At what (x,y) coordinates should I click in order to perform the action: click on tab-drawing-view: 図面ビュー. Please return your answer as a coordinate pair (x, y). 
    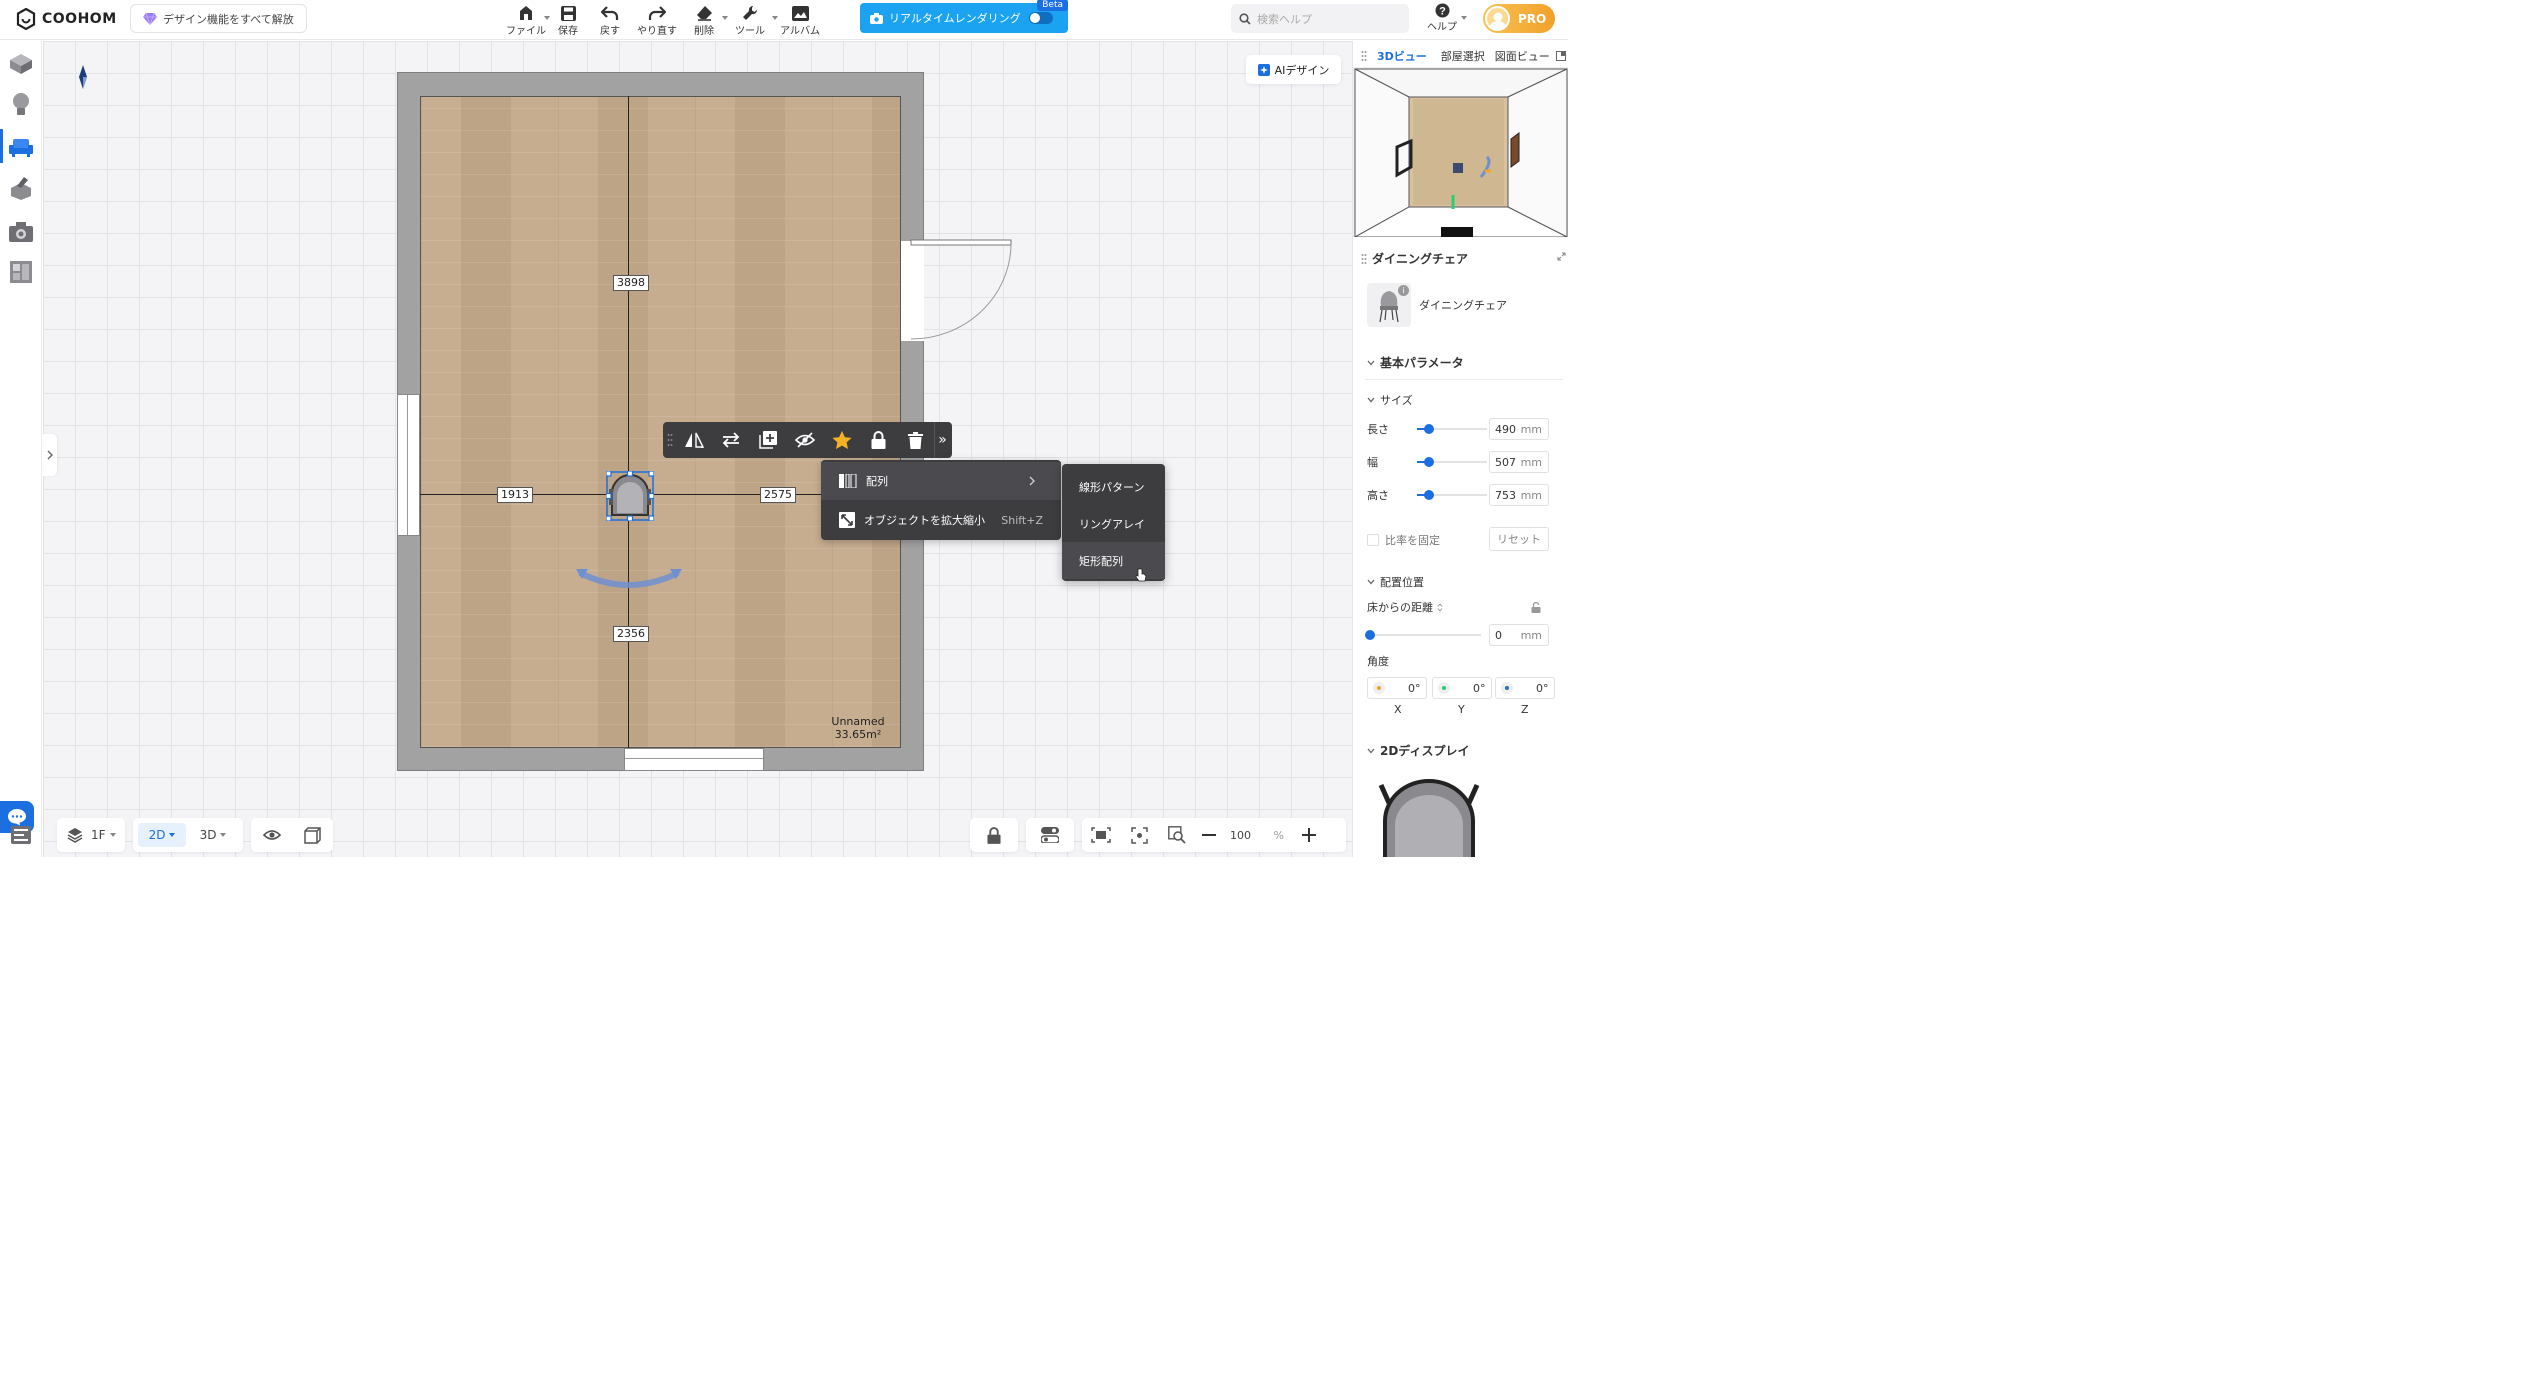
    Looking at the image, I should click on (1522, 56).